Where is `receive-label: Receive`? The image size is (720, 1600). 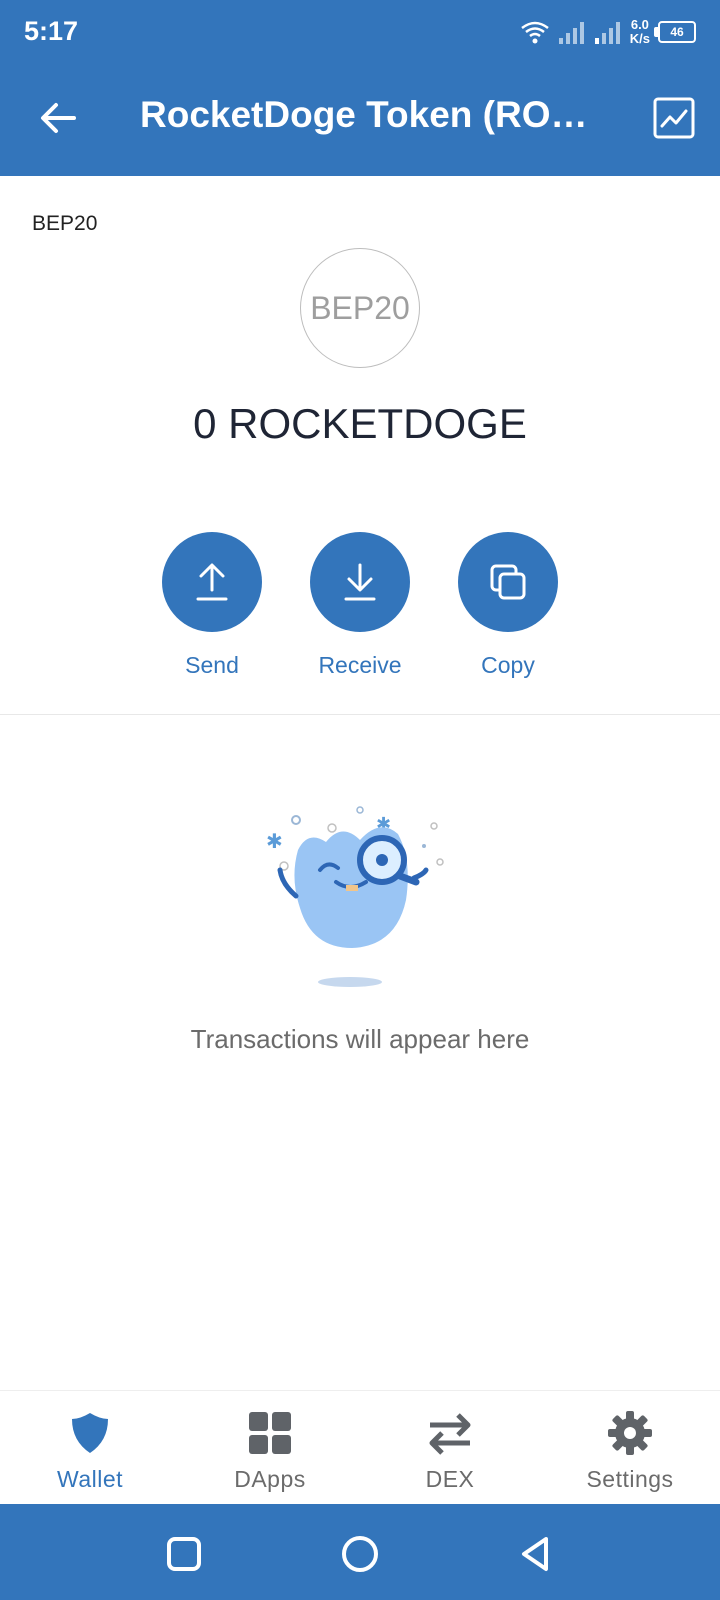 receive-label: Receive is located at coordinates (360, 665).